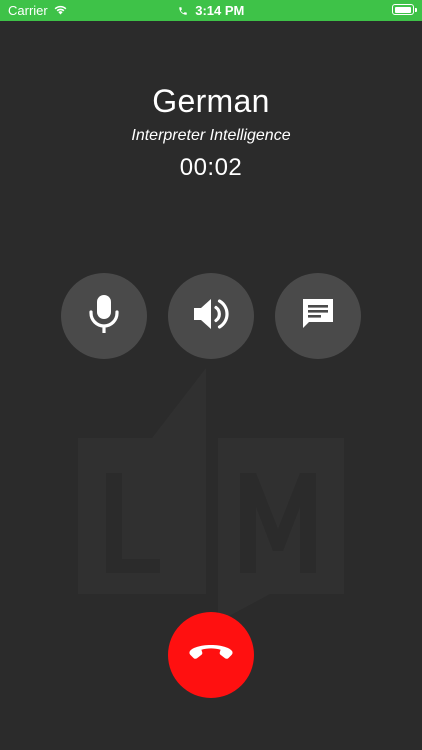 This screenshot has width=422, height=750. I want to click on speaker-icon, so click(211, 316).